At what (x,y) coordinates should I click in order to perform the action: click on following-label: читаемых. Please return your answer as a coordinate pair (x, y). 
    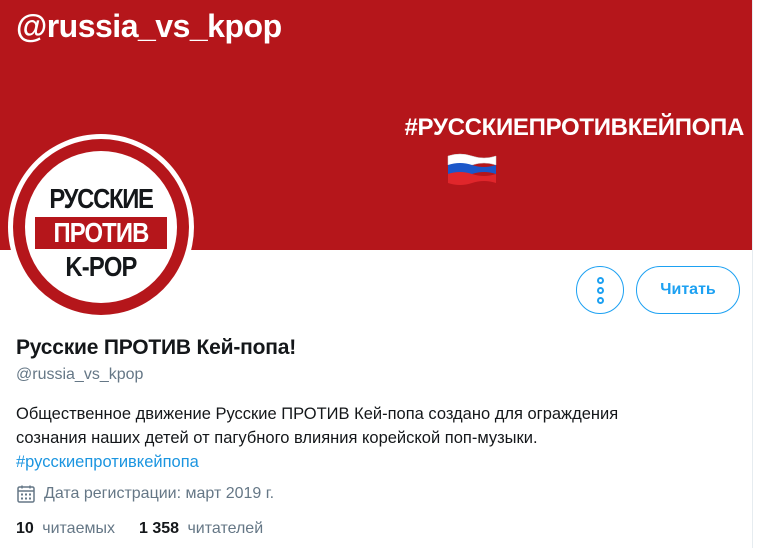
    Looking at the image, I should click on (78, 528).